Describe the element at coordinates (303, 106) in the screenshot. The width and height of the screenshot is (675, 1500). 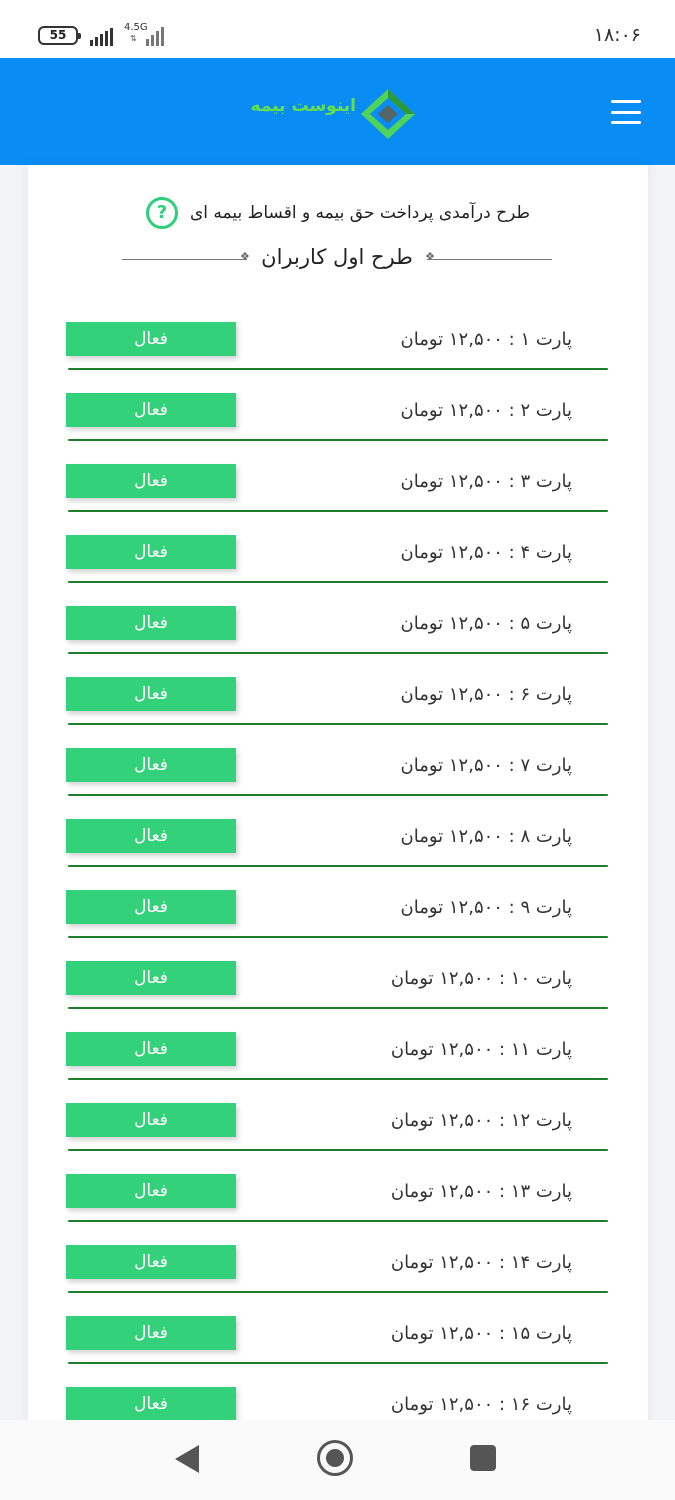
I see `logo-text: اینوست بیمه` at that location.